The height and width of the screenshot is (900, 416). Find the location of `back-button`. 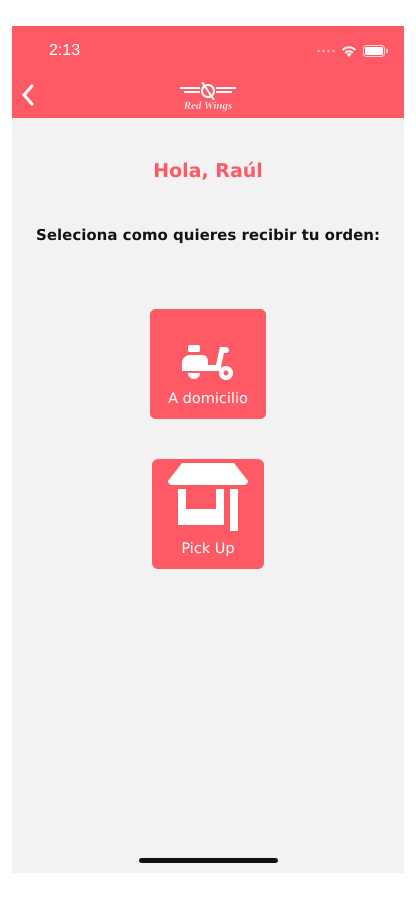

back-button is located at coordinates (28, 95).